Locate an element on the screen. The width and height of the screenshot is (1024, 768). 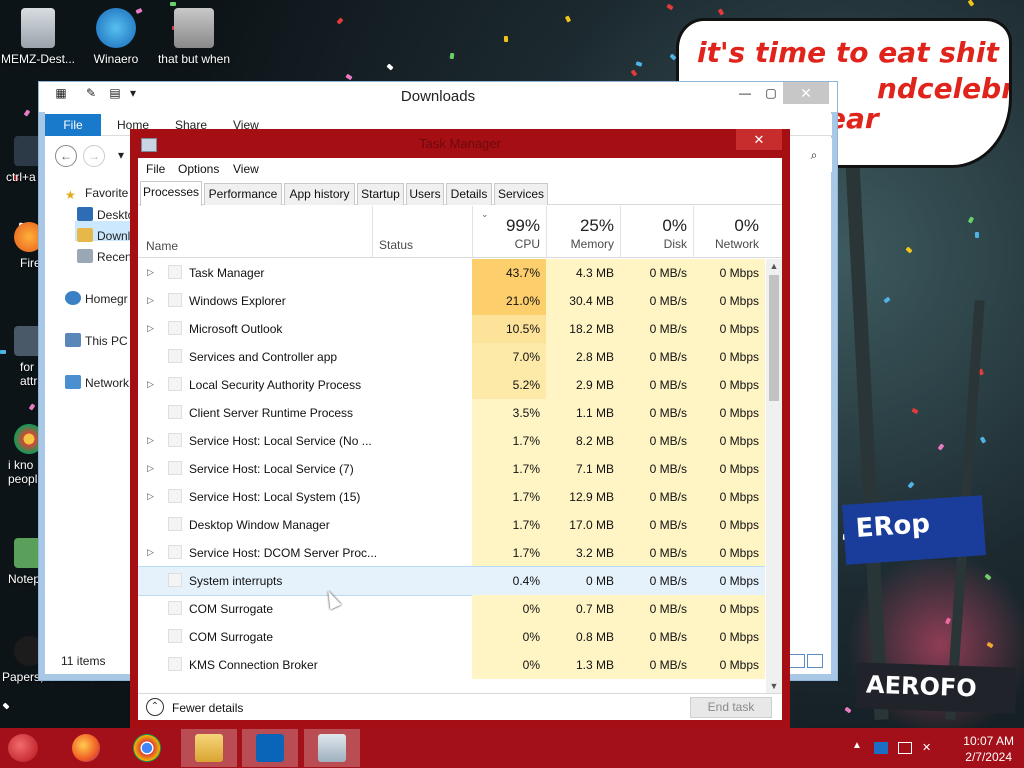
mute-icon: ✕ is located at coordinates (929, 748).